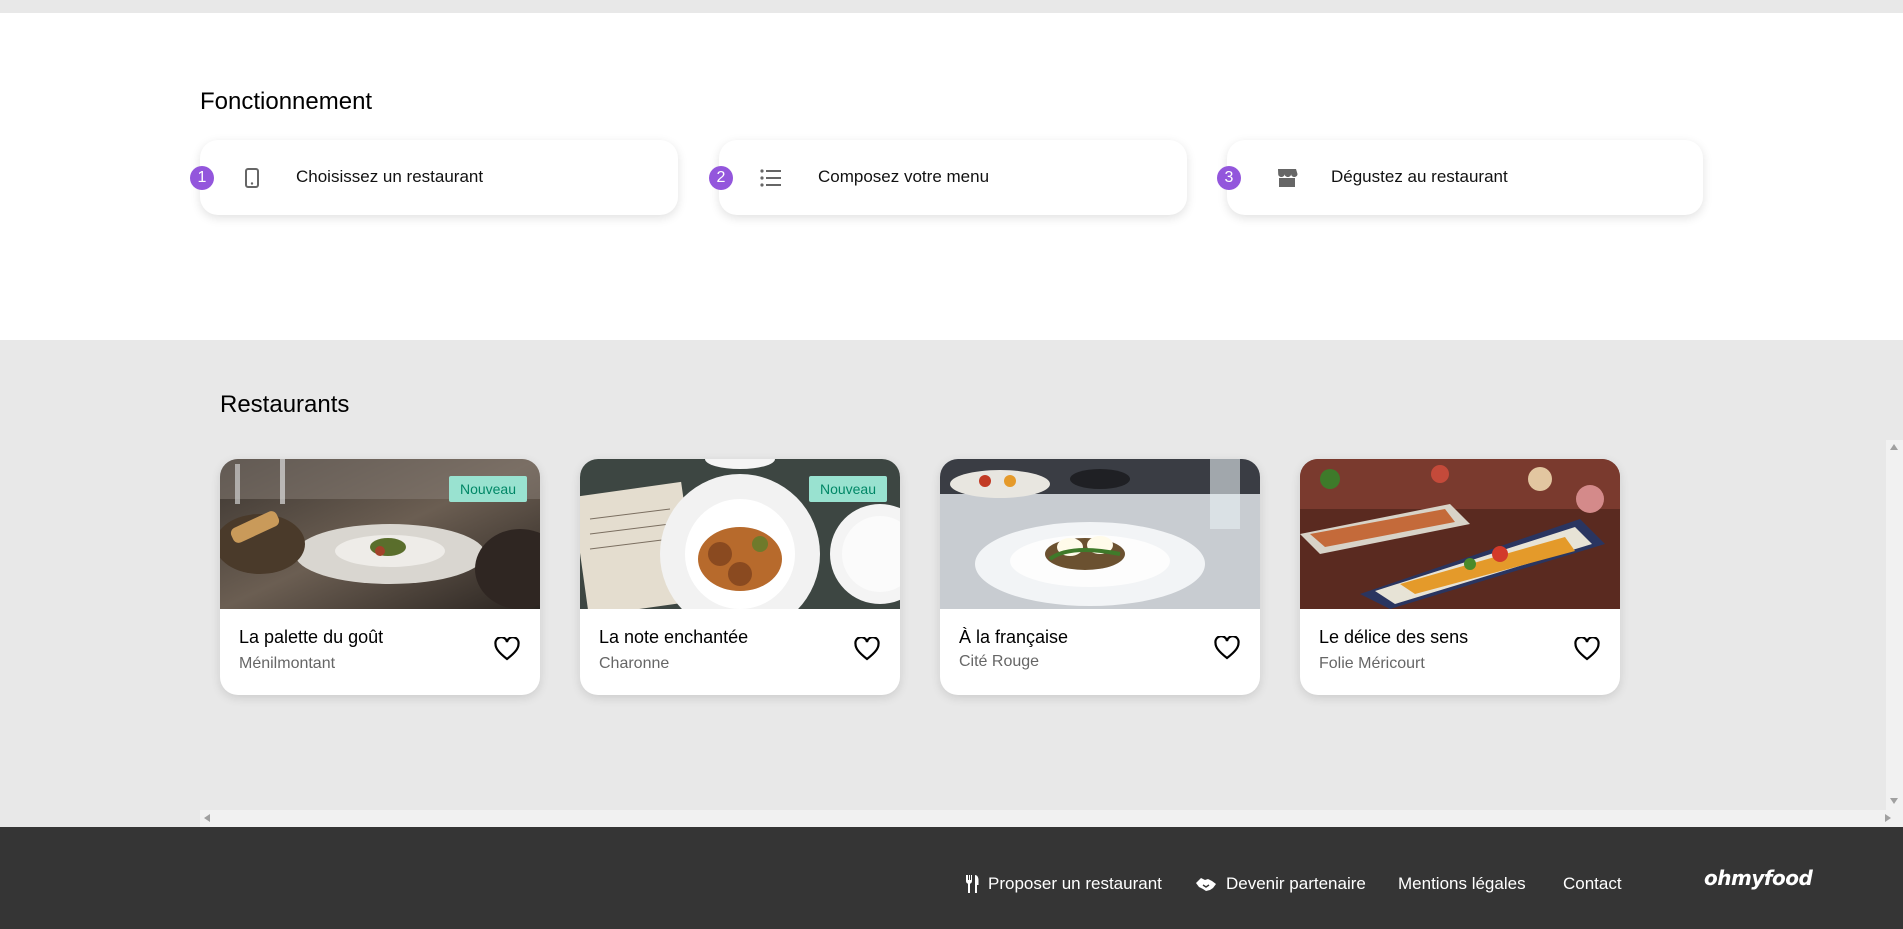 Image resolution: width=1903 pixels, height=929 pixels. What do you see at coordinates (951, 6) in the screenshot?
I see `top-strip` at bounding box center [951, 6].